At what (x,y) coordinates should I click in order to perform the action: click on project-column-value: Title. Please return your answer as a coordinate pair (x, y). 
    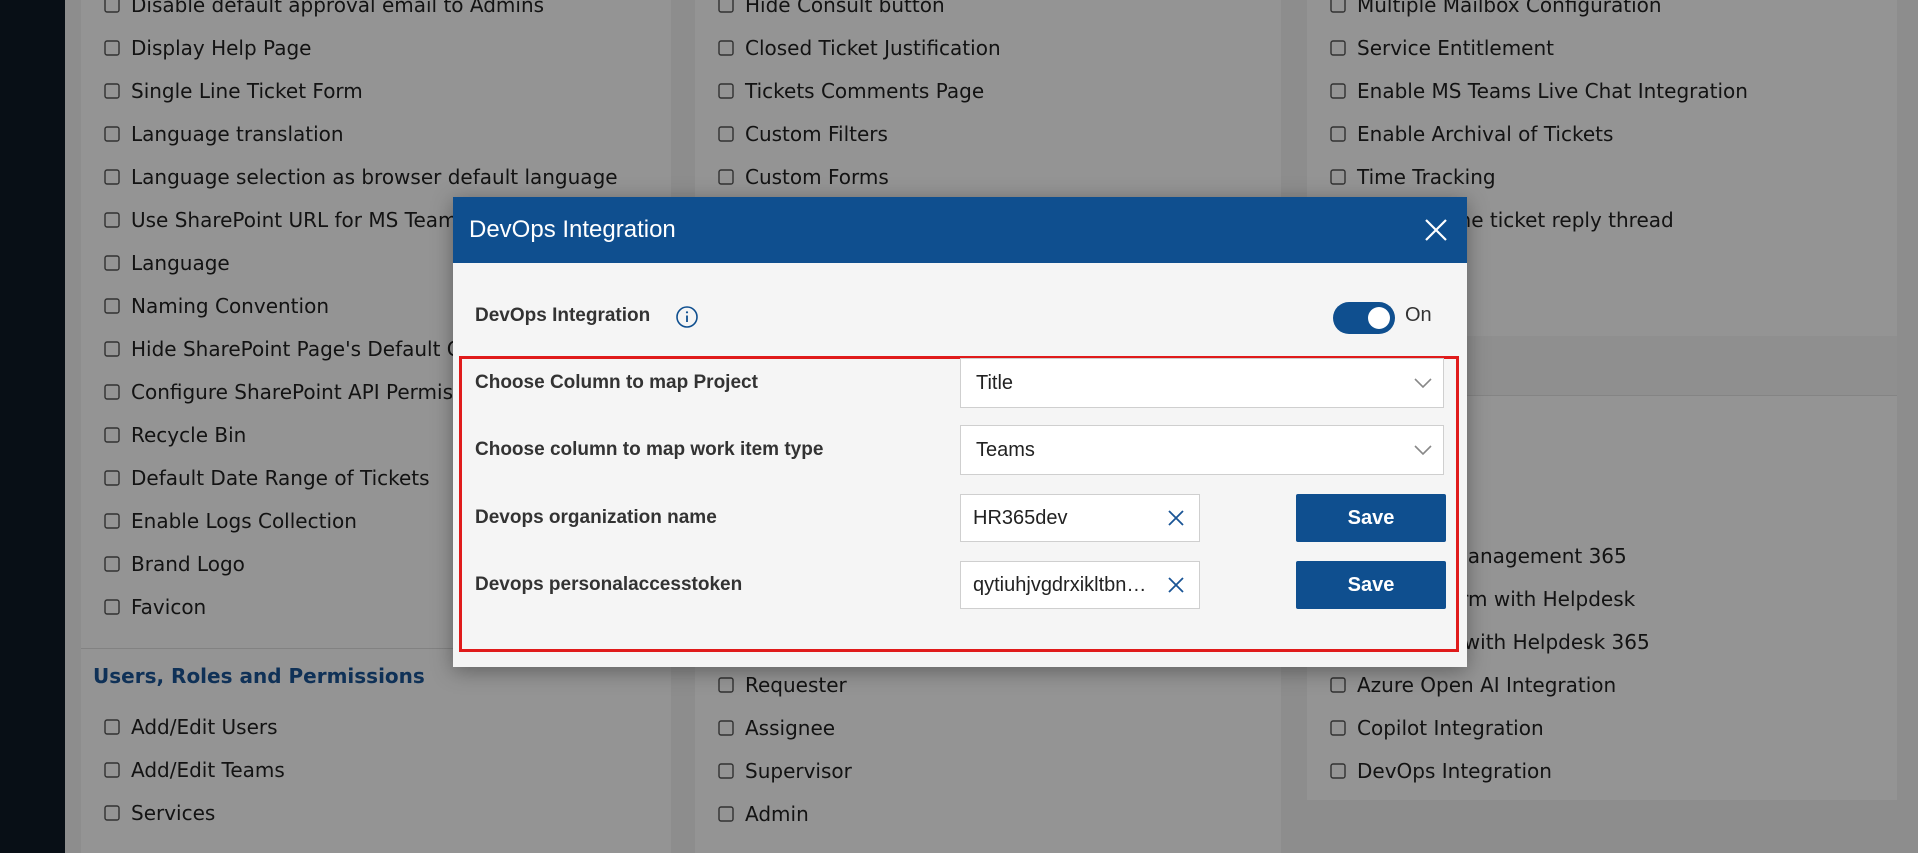
    Looking at the image, I should click on (995, 382).